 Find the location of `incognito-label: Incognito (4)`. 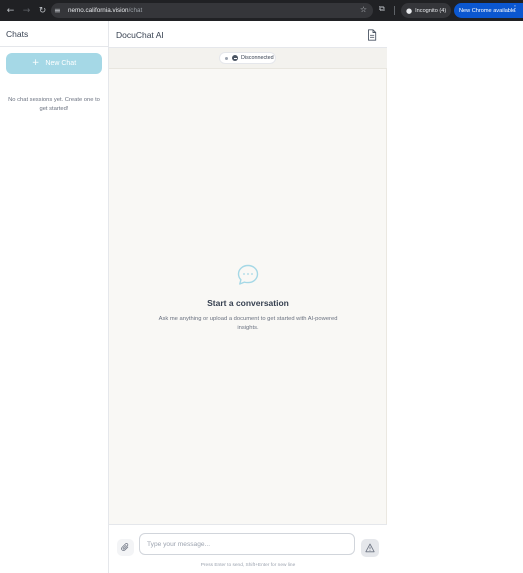

incognito-label: Incognito (4) is located at coordinates (431, 10).